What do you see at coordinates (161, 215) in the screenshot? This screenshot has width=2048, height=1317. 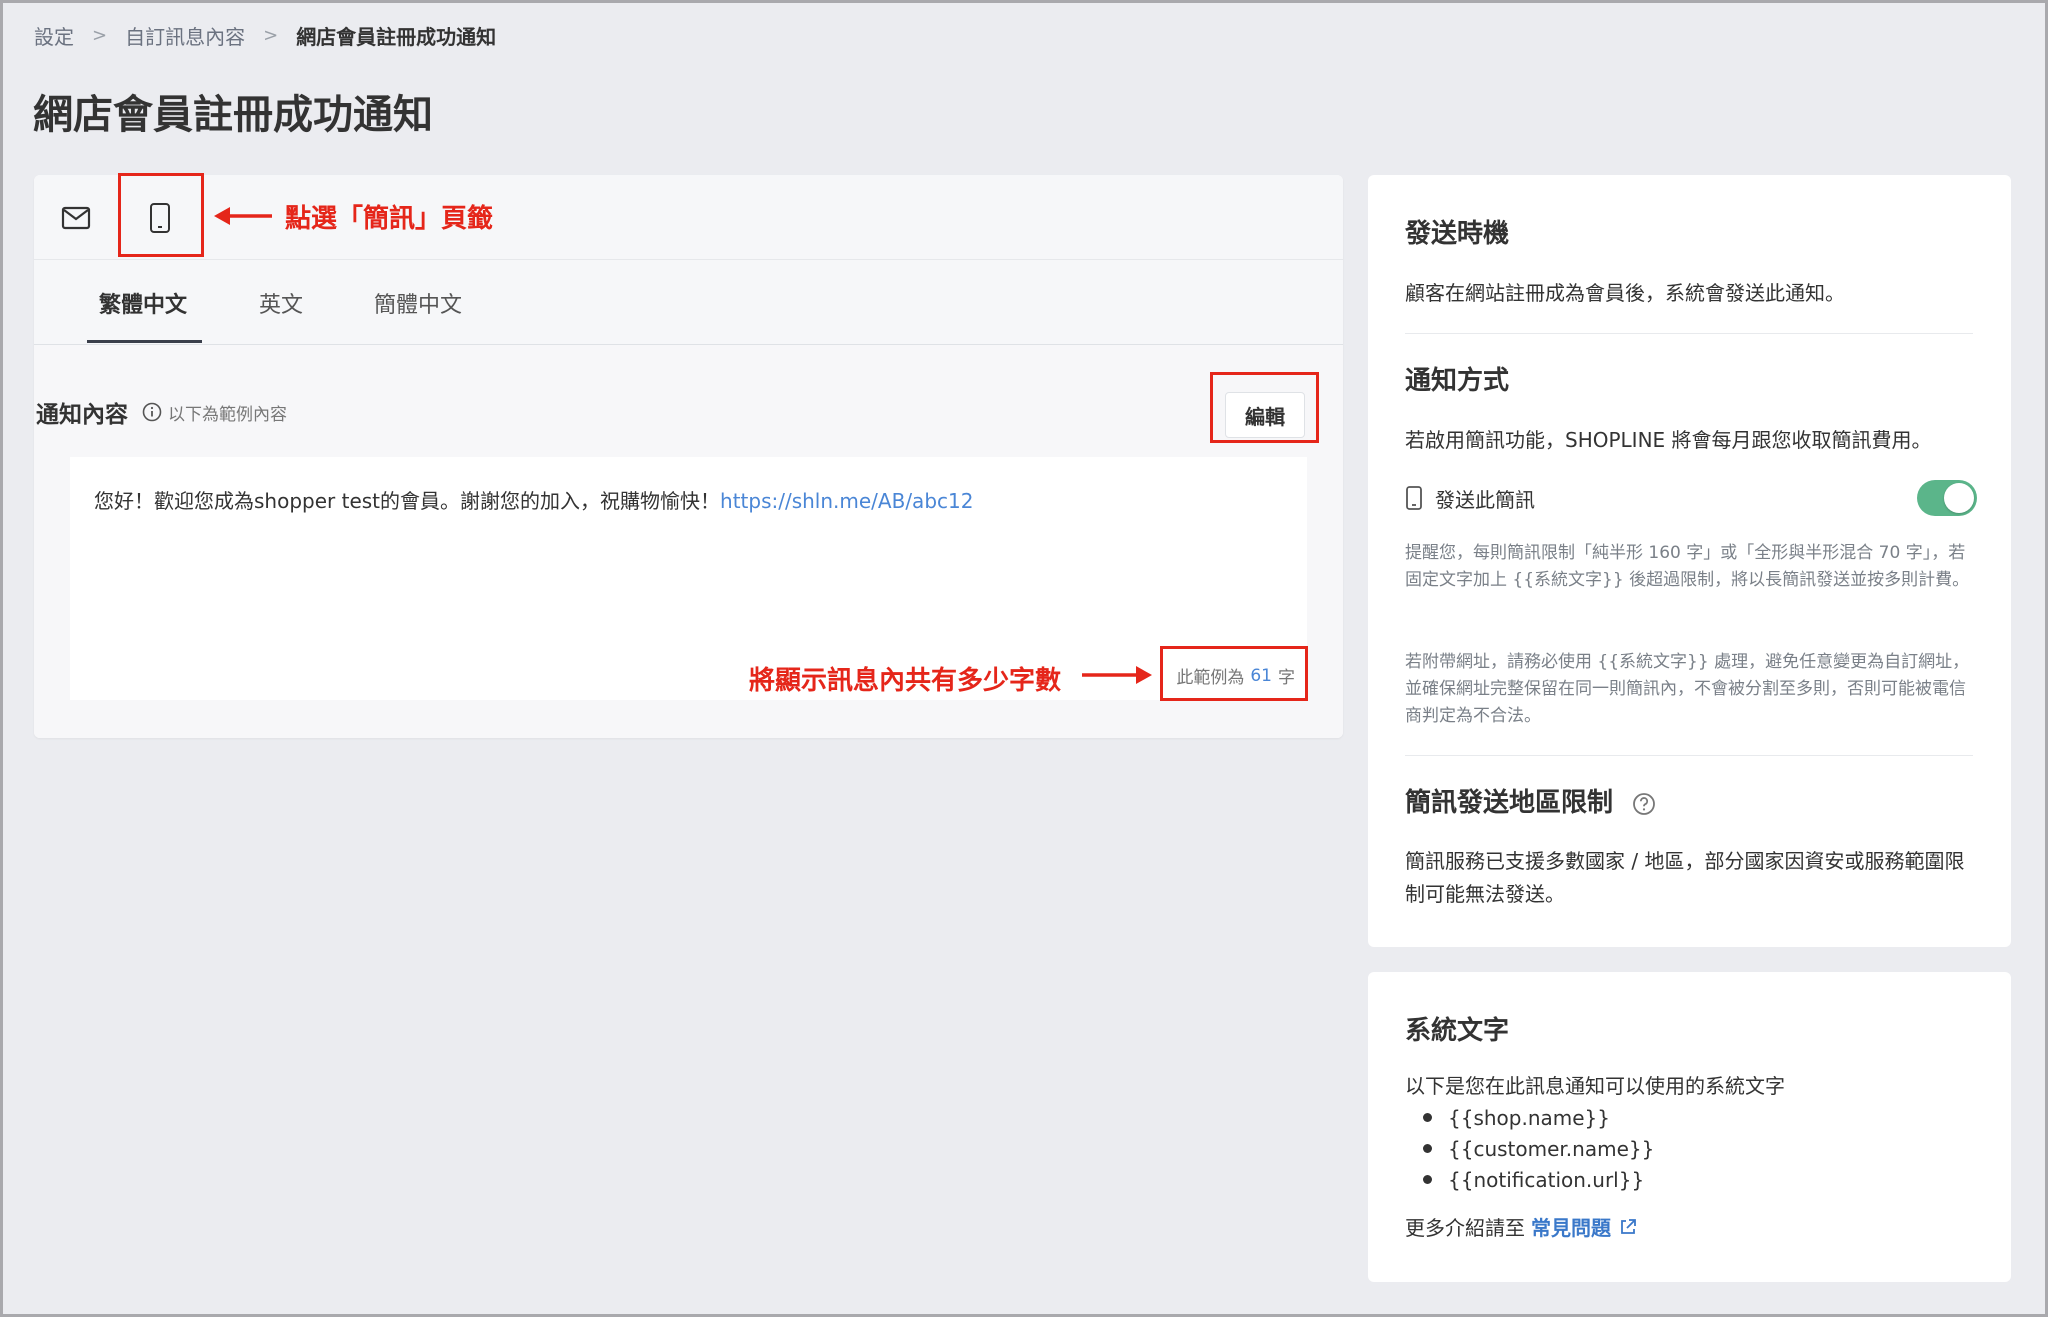 I see `annotation-sms-tab-box` at bounding box center [161, 215].